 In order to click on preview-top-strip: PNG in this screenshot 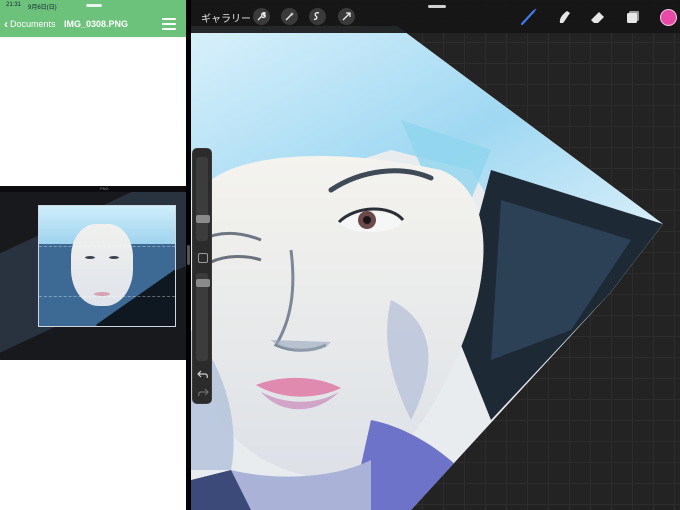, I will do `click(93, 189)`.